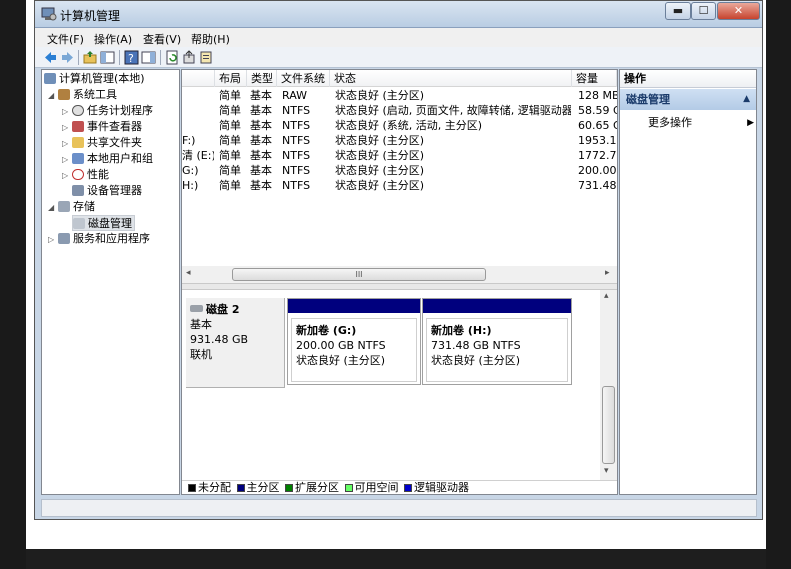 This screenshot has width=791, height=569. I want to click on tree-item-label: 服务和应用程序, so click(111, 238).